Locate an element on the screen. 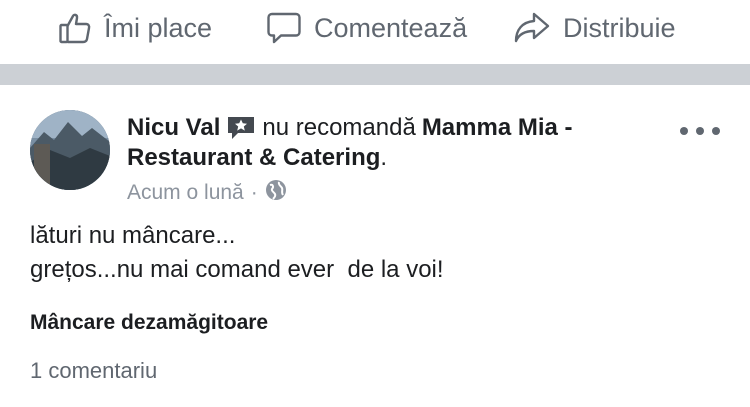 Image resolution: width=750 pixels, height=407 pixels. section-divider is located at coordinates (375, 74).